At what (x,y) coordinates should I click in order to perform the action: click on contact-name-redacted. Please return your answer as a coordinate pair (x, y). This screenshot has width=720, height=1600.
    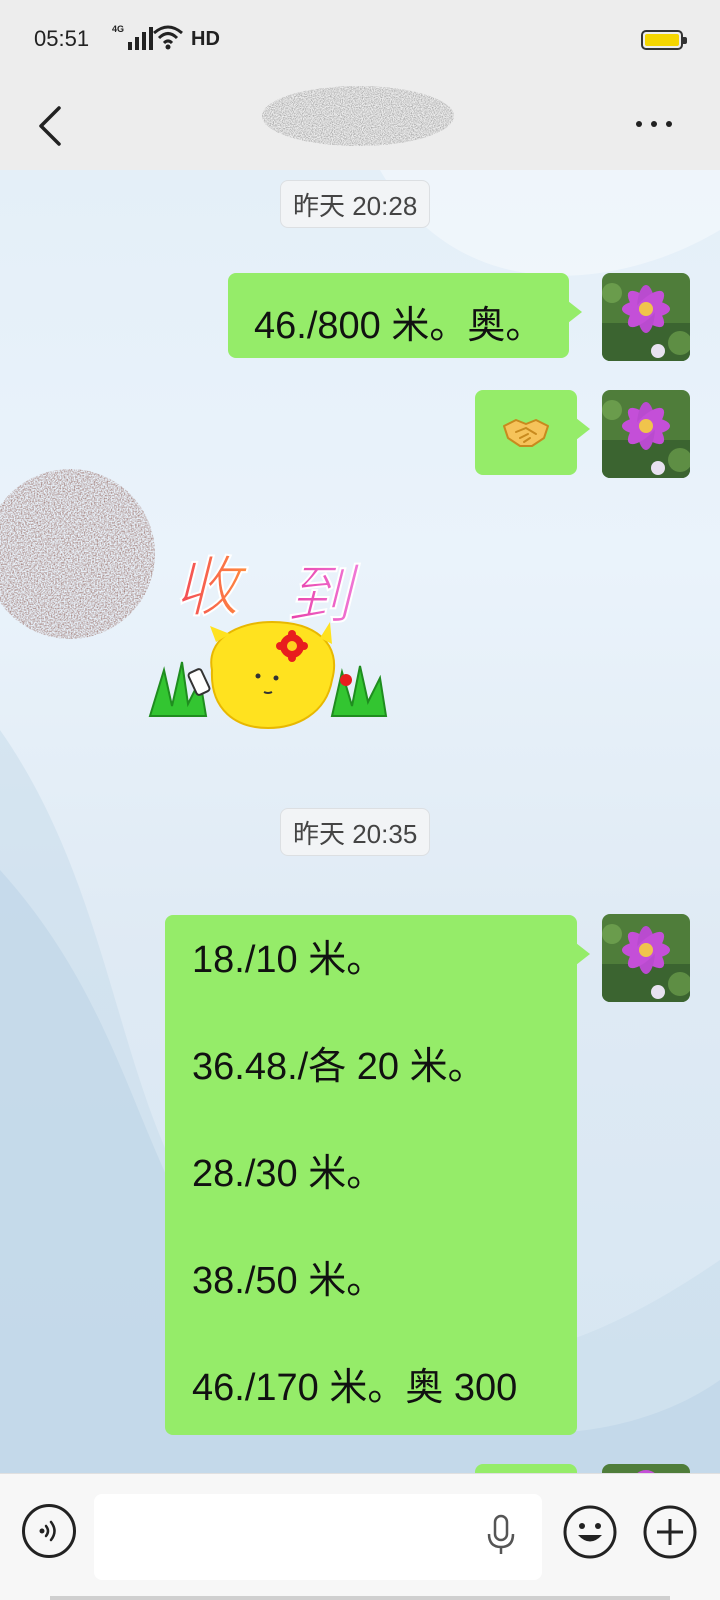
    Looking at the image, I should click on (358, 116).